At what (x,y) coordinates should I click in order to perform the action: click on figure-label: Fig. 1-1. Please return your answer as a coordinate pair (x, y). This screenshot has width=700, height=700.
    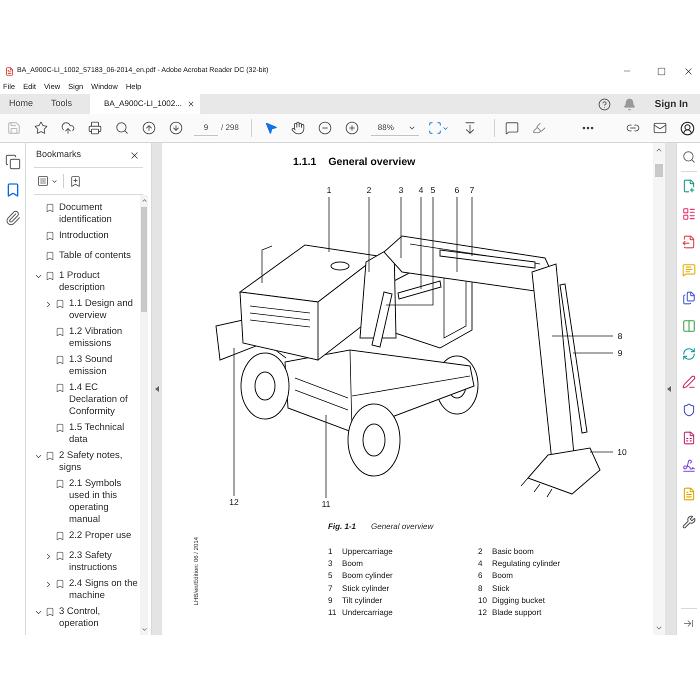
    Looking at the image, I should click on (342, 527).